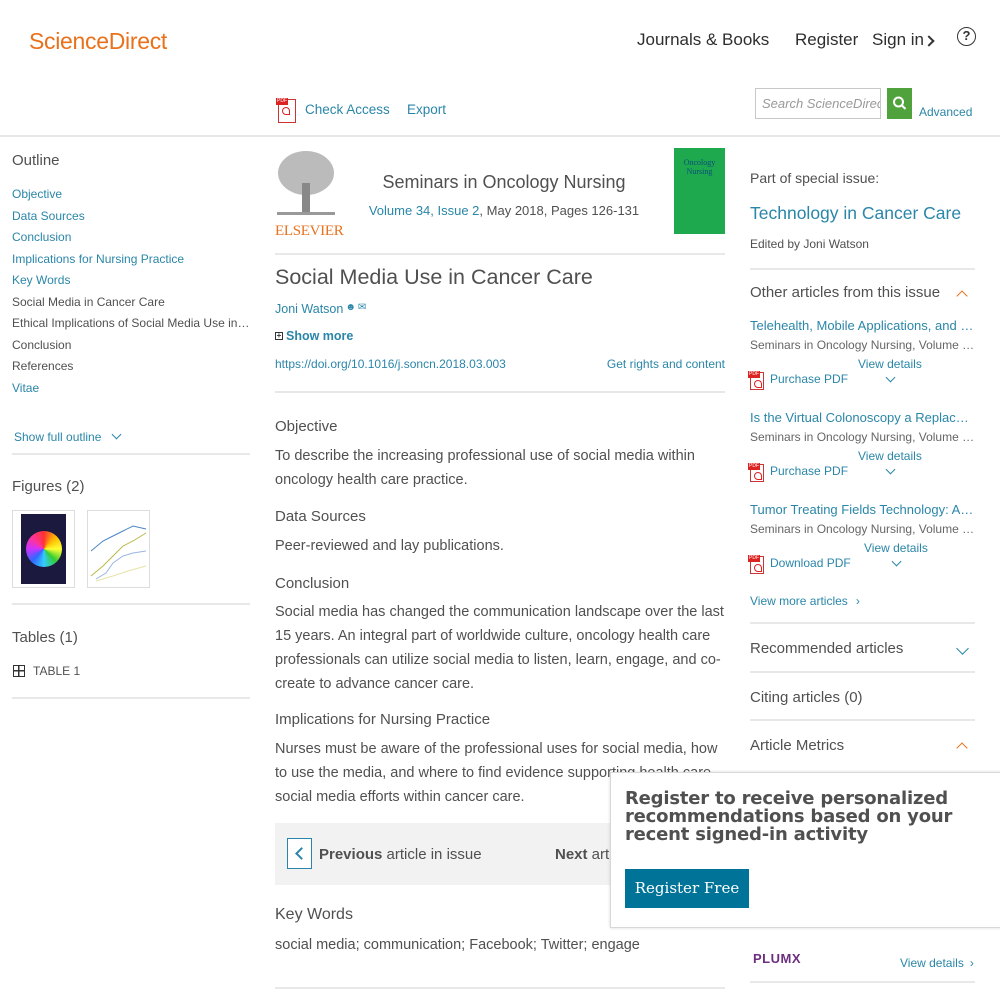  Describe the element at coordinates (320, 336) in the screenshot. I see `show-more-label: Show more` at that location.